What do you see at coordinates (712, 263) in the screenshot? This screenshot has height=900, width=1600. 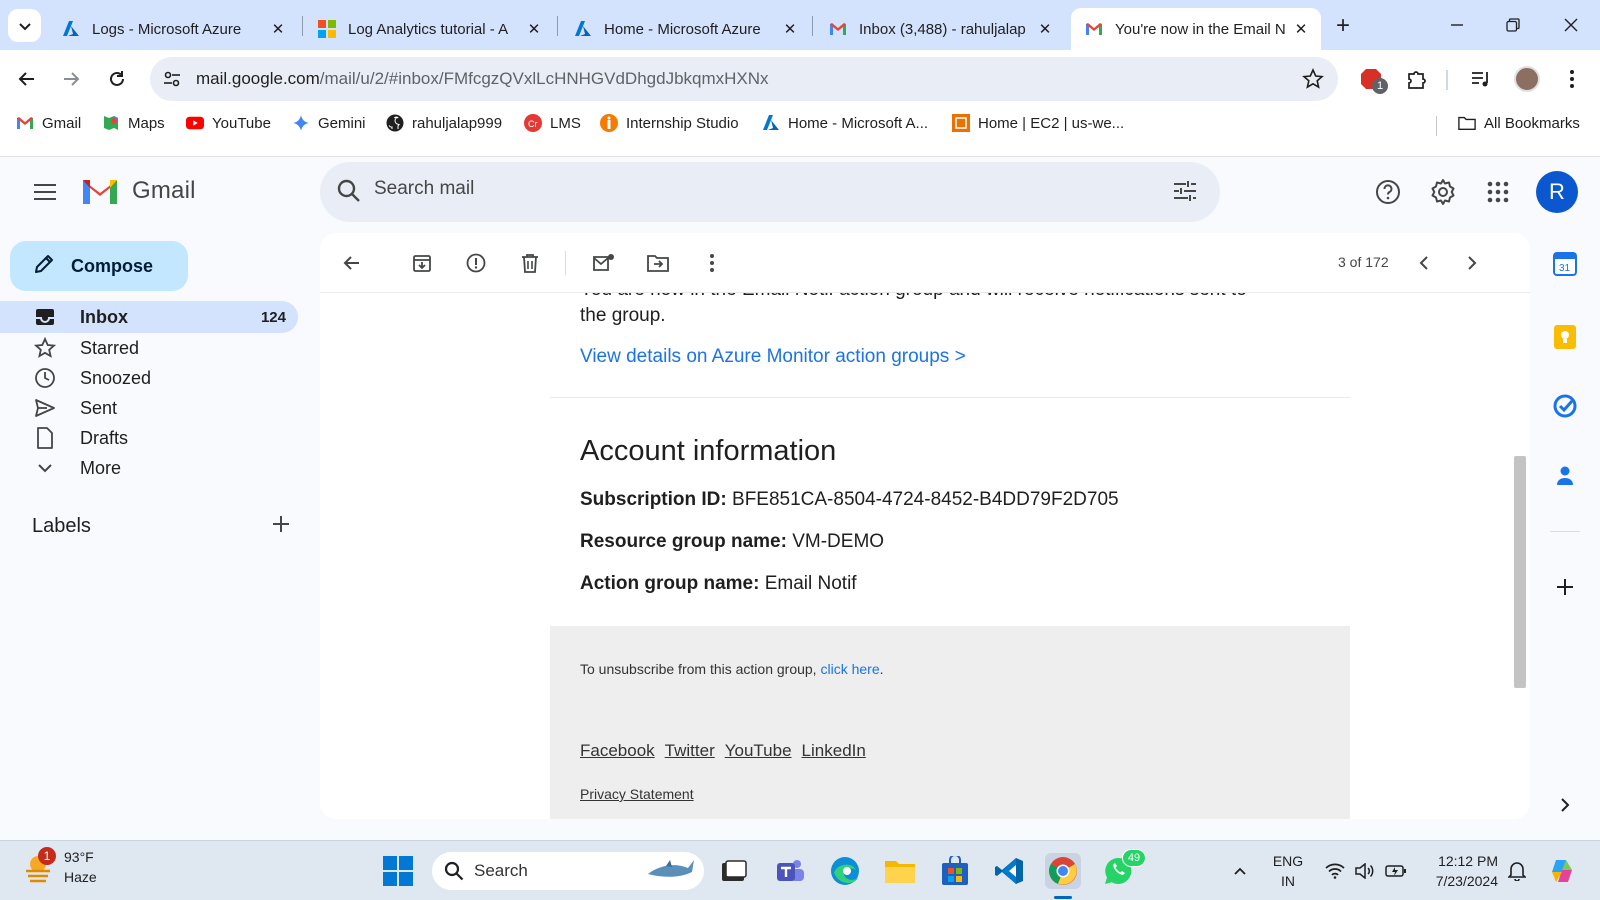 I see `more-actions-button` at bounding box center [712, 263].